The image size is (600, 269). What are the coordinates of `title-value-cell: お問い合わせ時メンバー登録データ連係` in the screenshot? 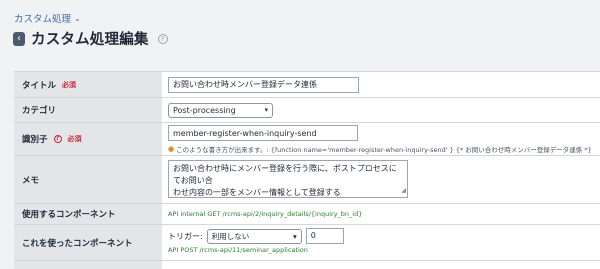 It's located at (381, 84).